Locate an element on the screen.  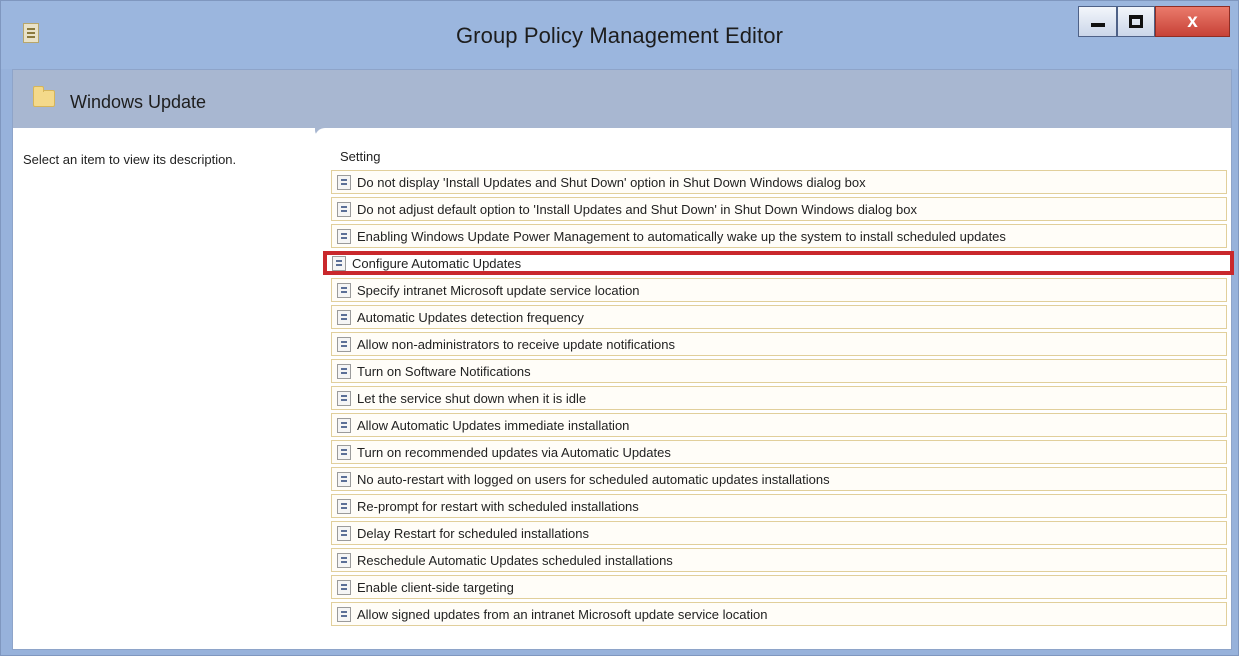
node-header: Windows Update is located at coordinates (622, 99).